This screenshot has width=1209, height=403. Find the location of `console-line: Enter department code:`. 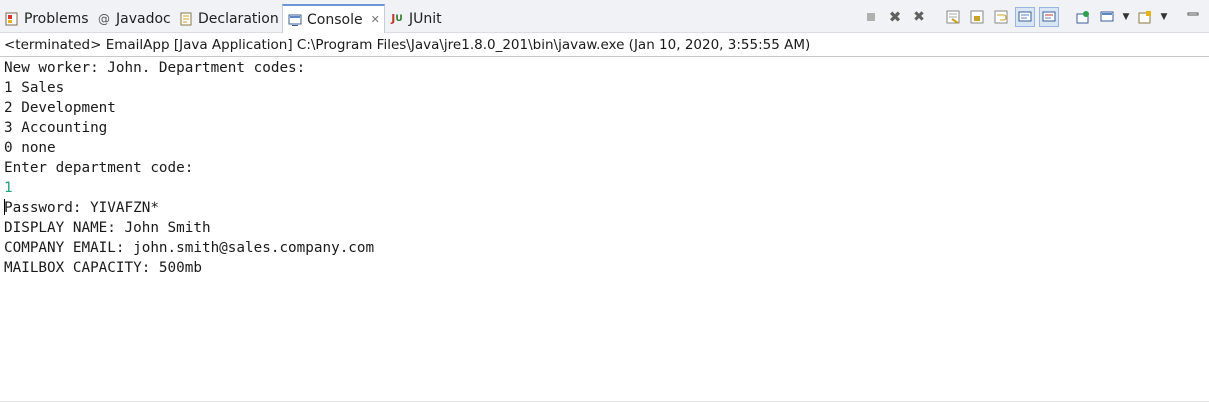

console-line: Enter department code: is located at coordinates (99, 168).